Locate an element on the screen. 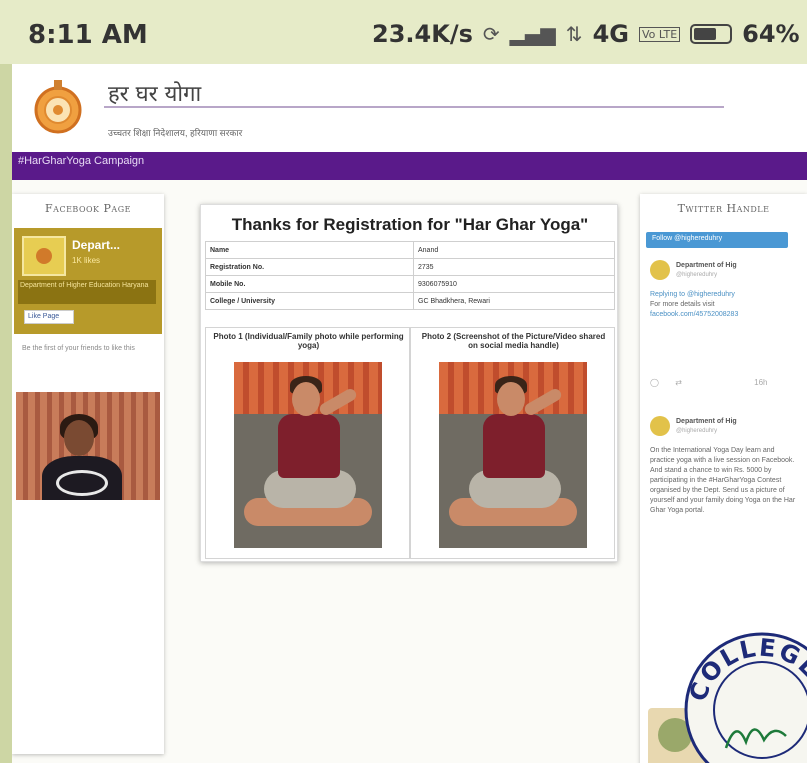 The height and width of the screenshot is (763, 807). facebook-likes: 1K likes is located at coordinates (86, 260).